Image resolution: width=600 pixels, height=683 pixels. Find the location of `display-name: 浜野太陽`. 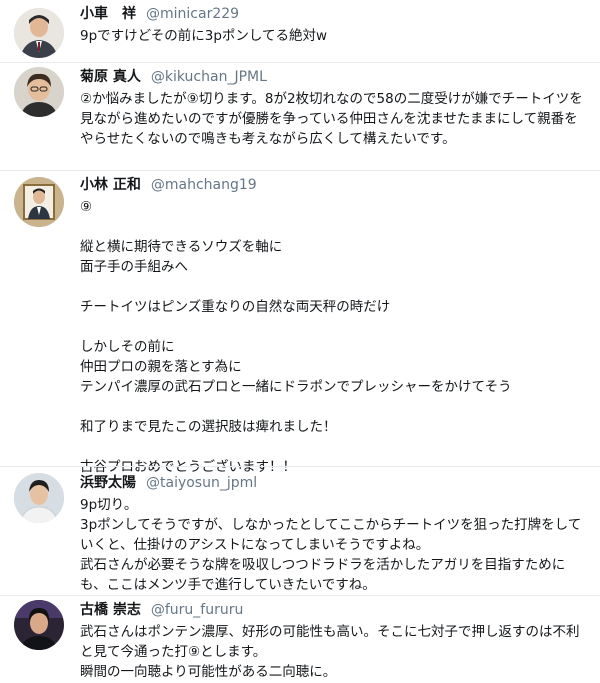

display-name: 浜野太陽 is located at coordinates (108, 483).